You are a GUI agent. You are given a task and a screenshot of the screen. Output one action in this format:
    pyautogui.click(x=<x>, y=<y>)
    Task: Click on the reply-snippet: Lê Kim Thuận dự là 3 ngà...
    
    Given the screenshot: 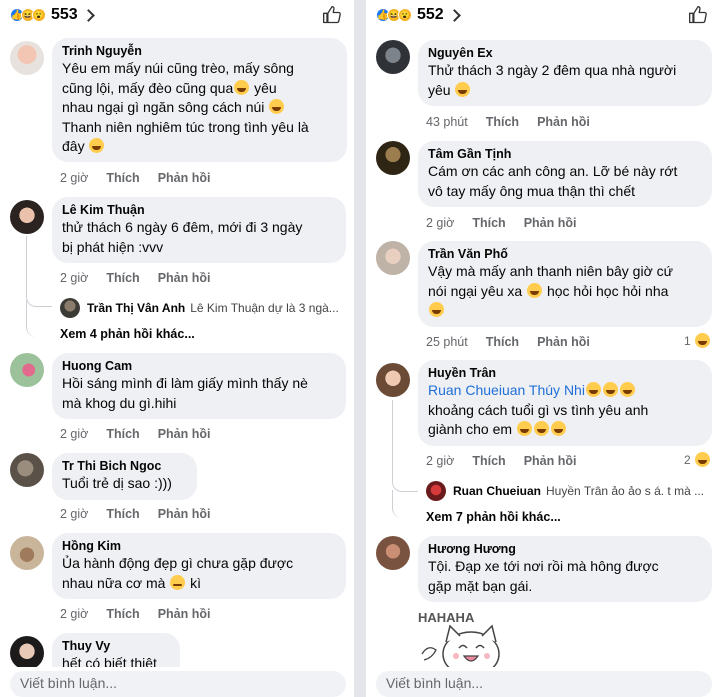 What is the action you would take?
    pyautogui.click(x=264, y=308)
    